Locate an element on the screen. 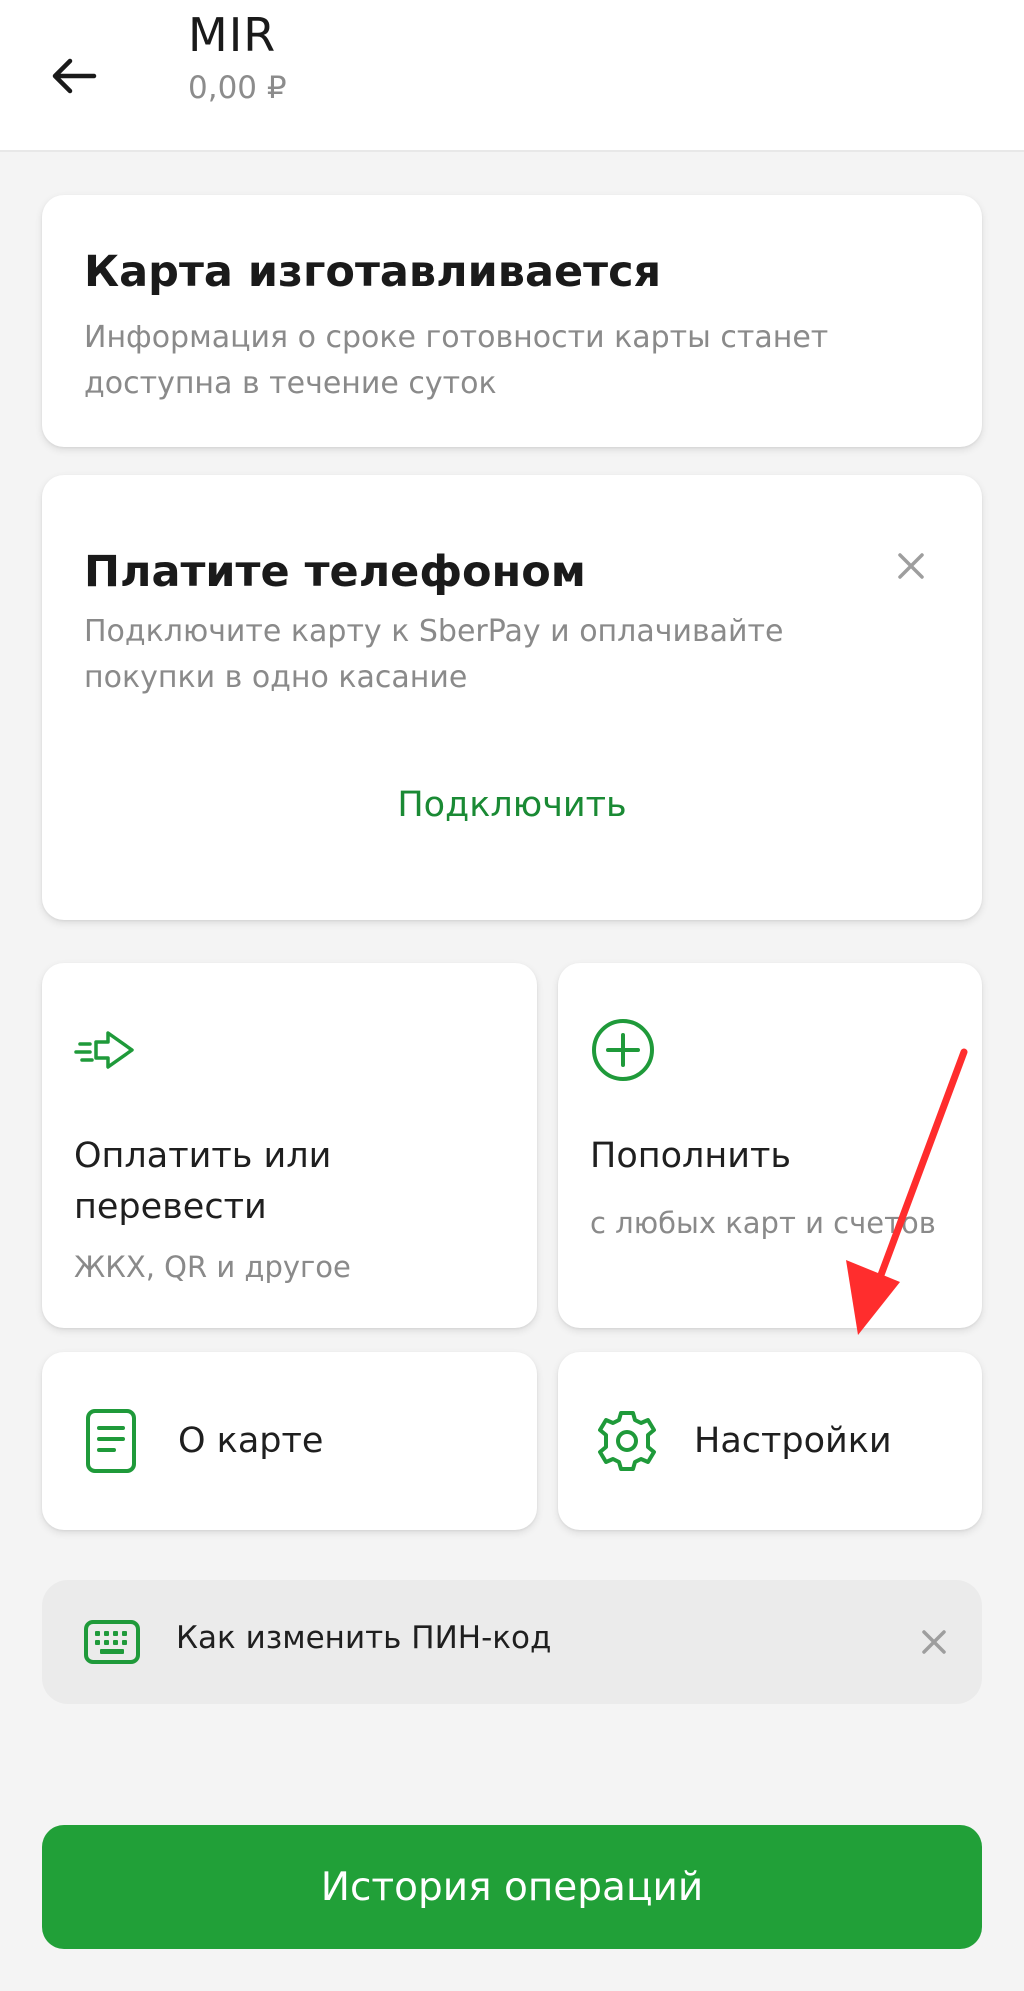 This screenshot has width=1024, height=1991. card-name: MIR is located at coordinates (232, 35).